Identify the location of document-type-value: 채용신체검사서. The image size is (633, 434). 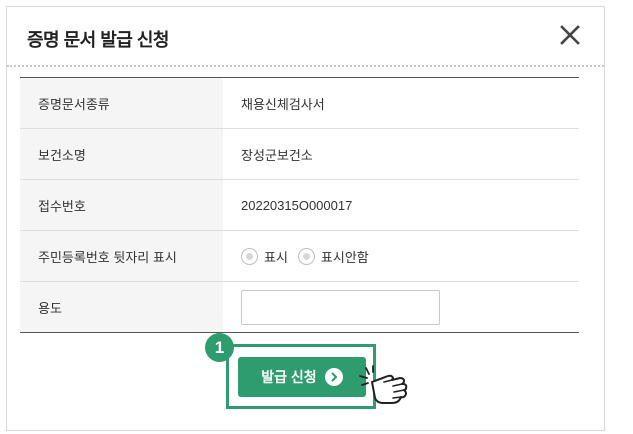
(283, 104).